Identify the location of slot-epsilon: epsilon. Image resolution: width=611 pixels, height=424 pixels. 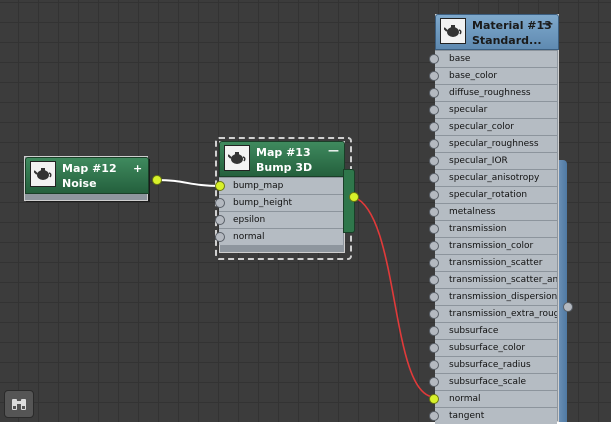
(281, 219).